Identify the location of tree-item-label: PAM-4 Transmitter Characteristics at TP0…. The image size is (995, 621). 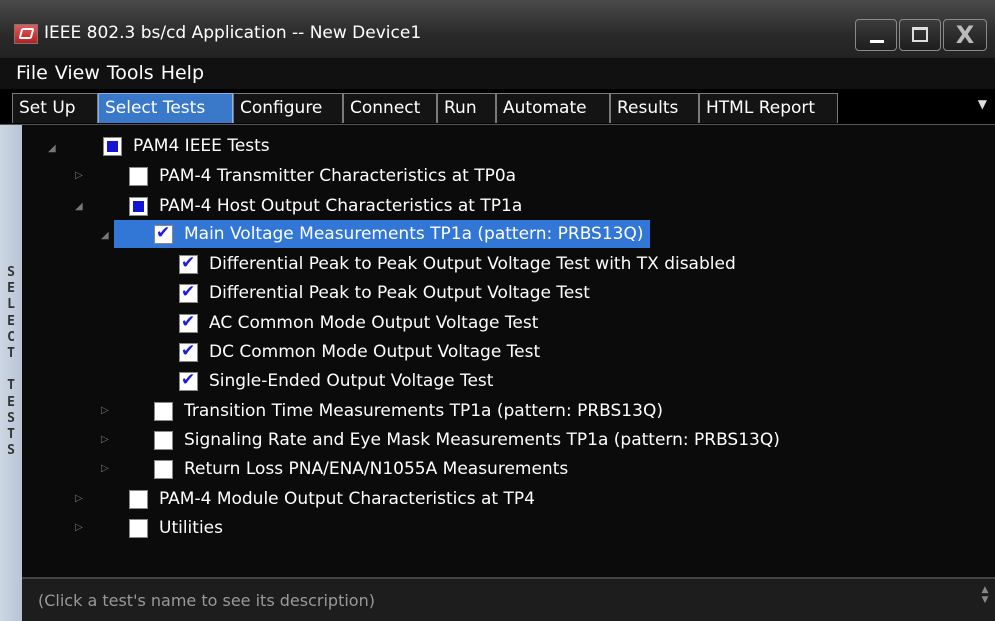
(338, 176).